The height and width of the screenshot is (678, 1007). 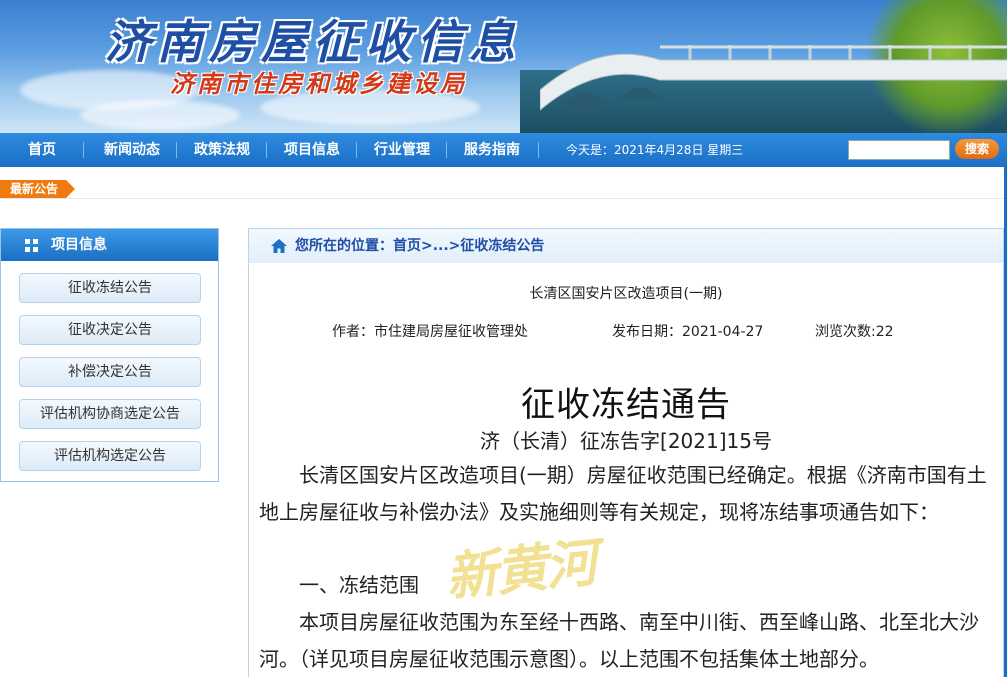 I want to click on breadcrumb-trail: 您所在的位置：首页>...>征收冻结公告, so click(x=419, y=246).